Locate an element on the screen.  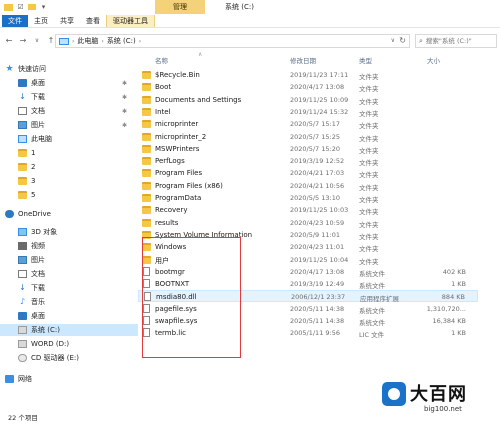
file-row: MSWPrinters 2020/5/7 15:20 文件夹 is located at coordinates (308, 149).